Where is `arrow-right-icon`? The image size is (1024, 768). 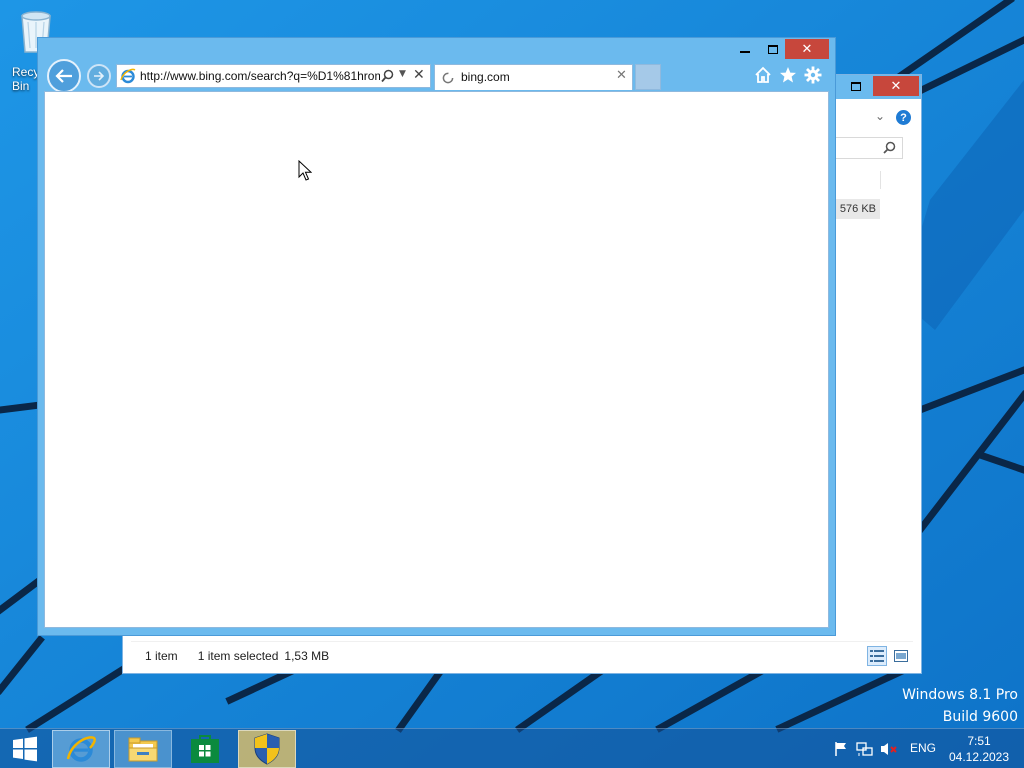
arrow-right-icon is located at coordinates (99, 76).